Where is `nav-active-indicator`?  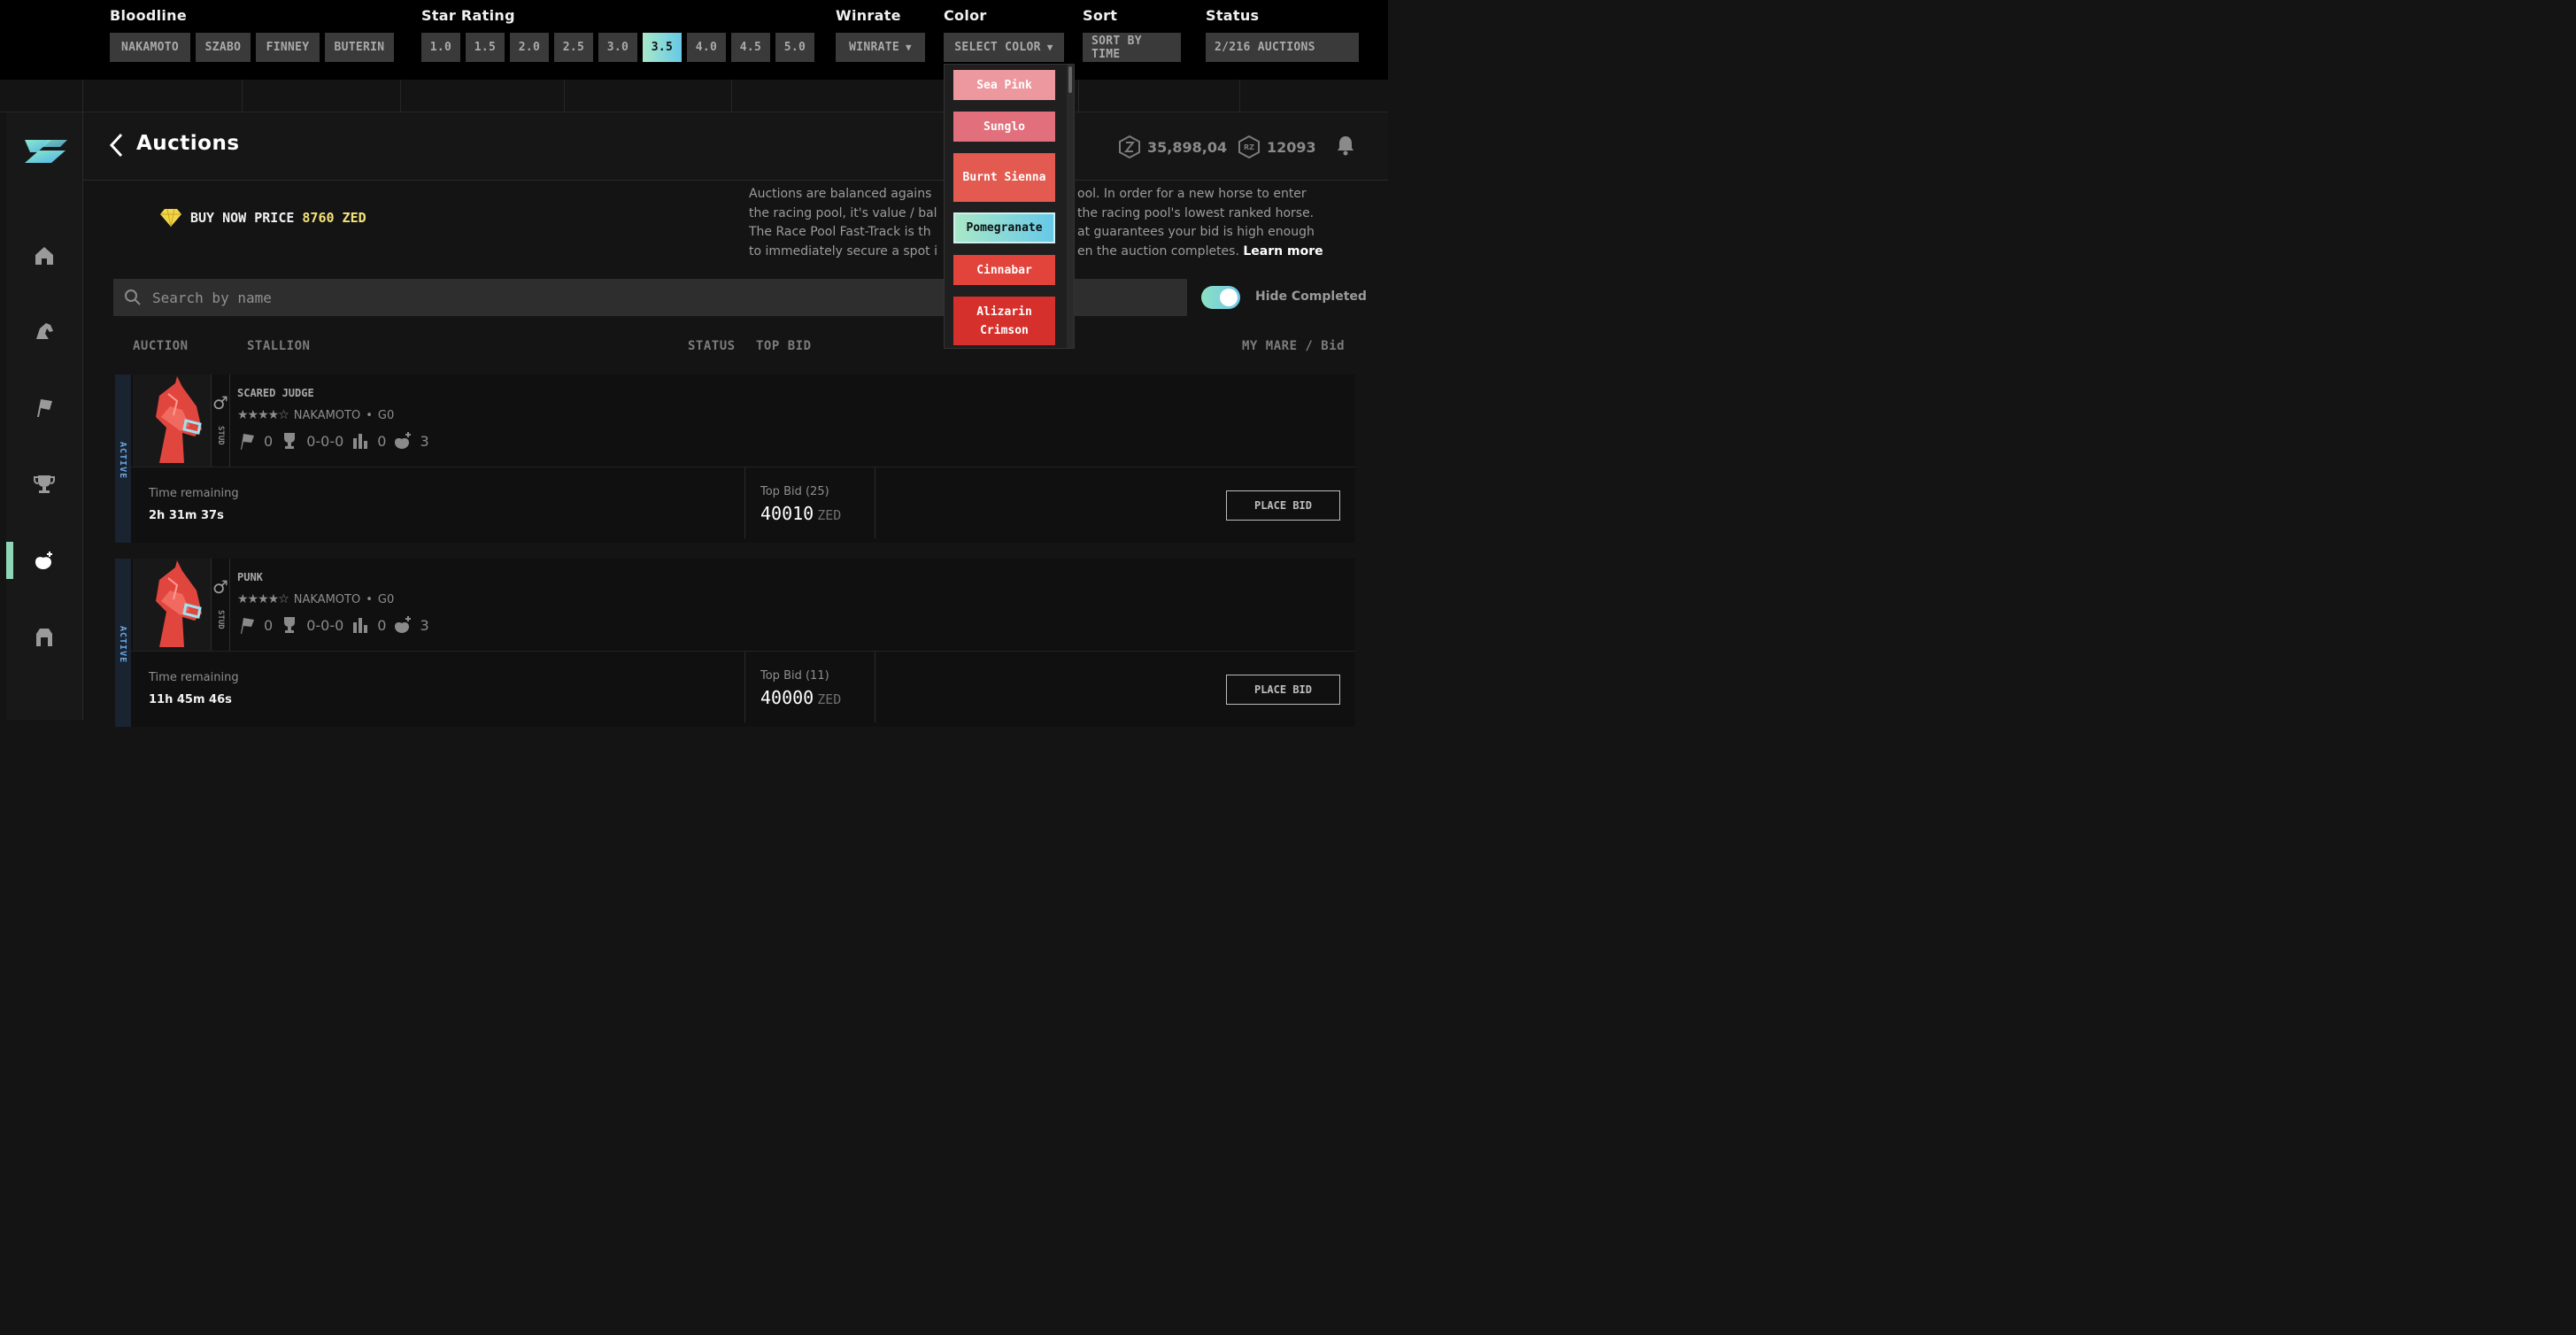
nav-active-indicator is located at coordinates (9, 560).